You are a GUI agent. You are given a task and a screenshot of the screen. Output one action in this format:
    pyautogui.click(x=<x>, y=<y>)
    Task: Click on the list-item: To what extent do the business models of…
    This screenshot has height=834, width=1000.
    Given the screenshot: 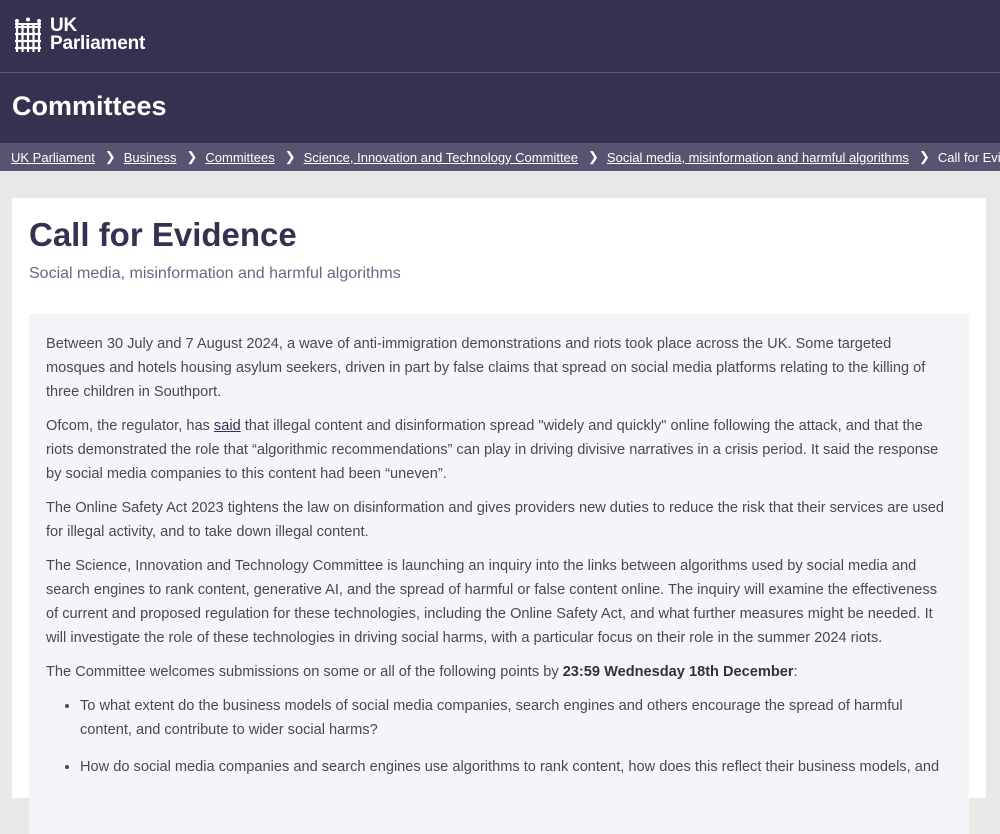 What is the action you would take?
    pyautogui.click(x=516, y=718)
    